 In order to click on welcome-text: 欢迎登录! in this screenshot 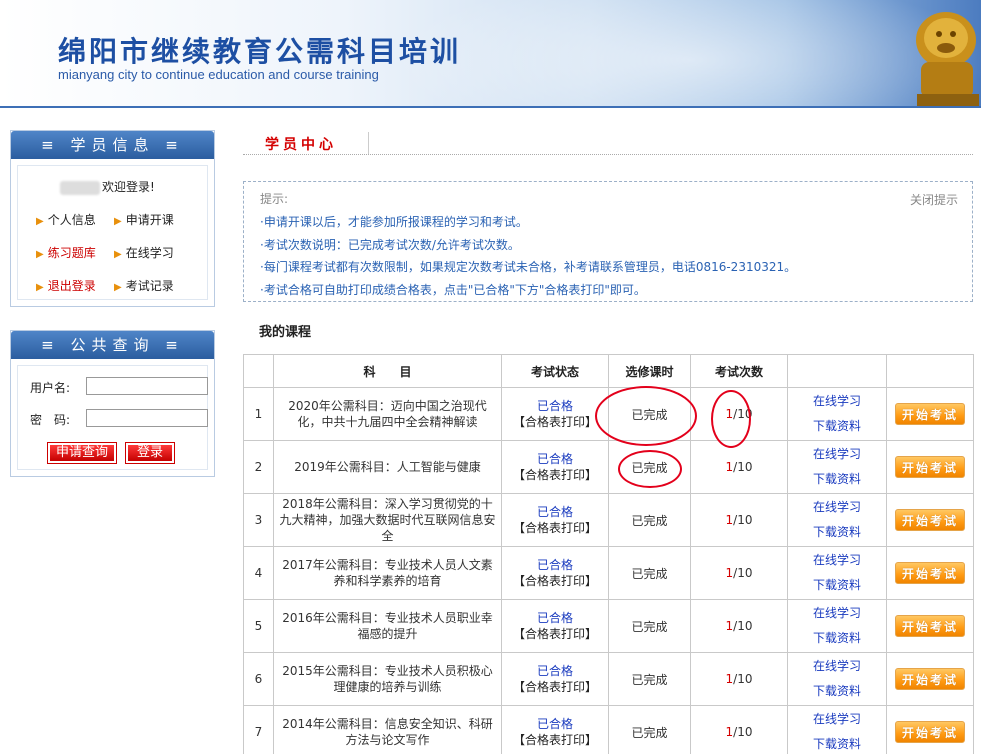, I will do `click(128, 187)`.